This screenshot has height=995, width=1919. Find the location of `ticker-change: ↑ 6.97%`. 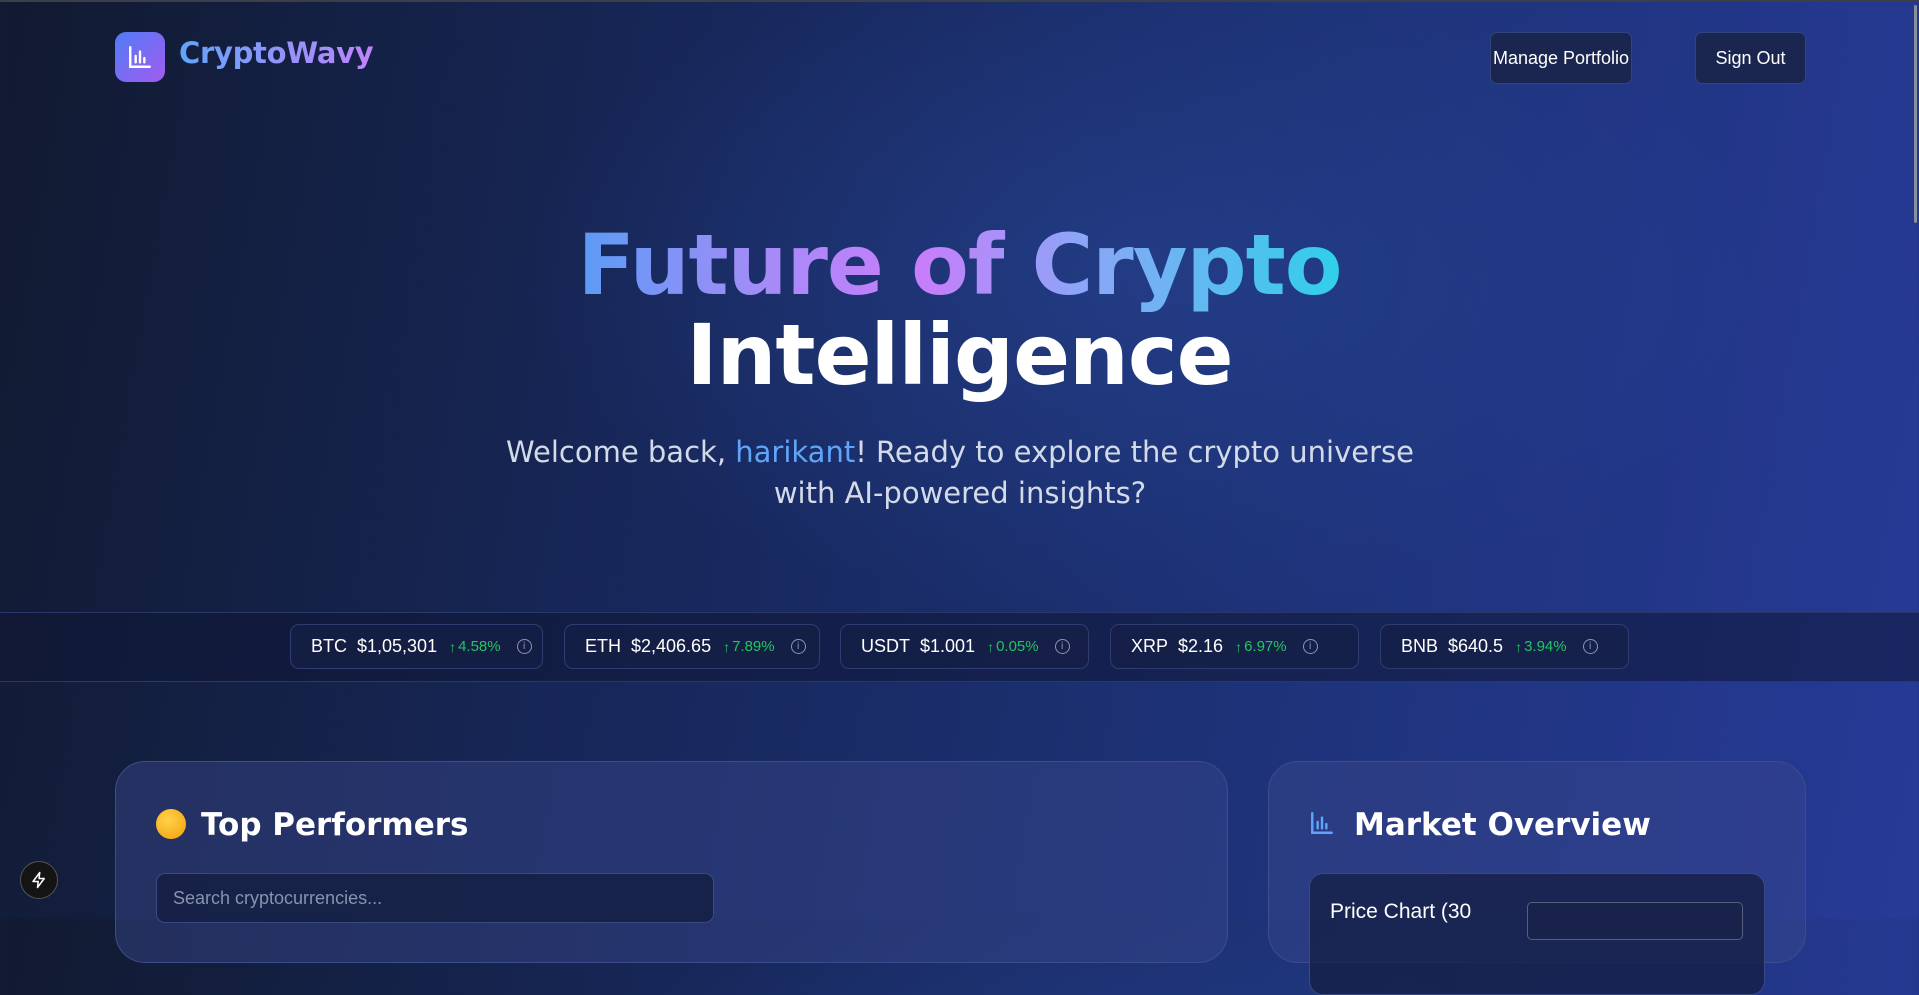

ticker-change: ↑ 6.97% is located at coordinates (1261, 646).